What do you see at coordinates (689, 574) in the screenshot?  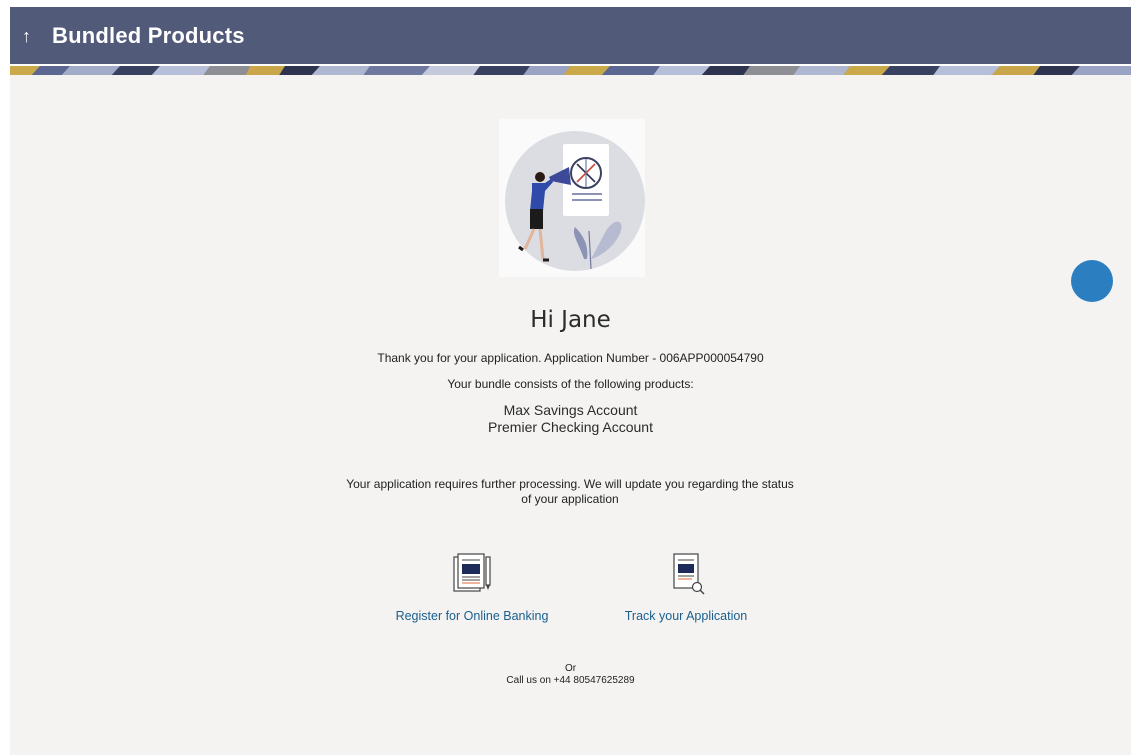 I see `document-search-icon` at bounding box center [689, 574].